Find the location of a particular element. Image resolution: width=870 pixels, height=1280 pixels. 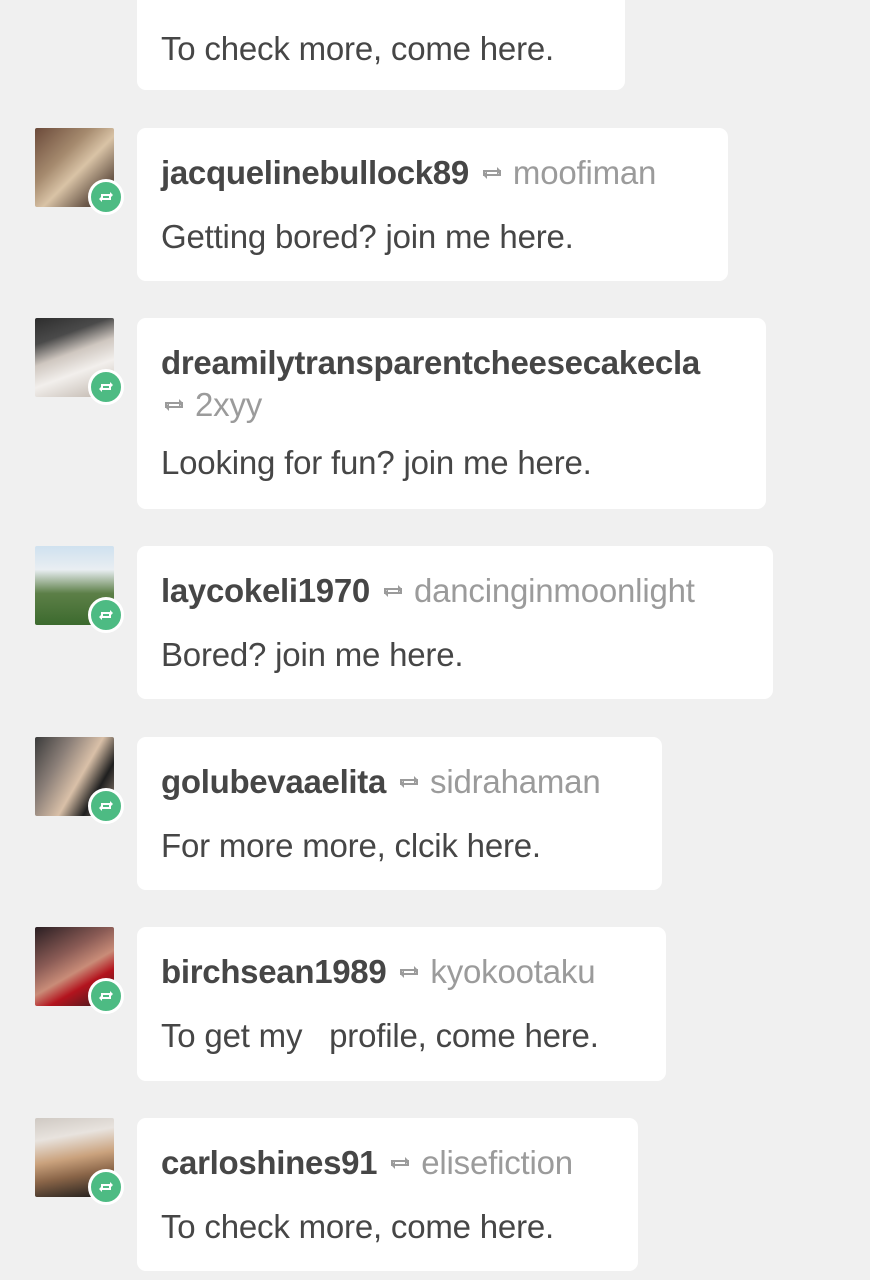

message-bubble: To check more, come here. is located at coordinates (381, 45).